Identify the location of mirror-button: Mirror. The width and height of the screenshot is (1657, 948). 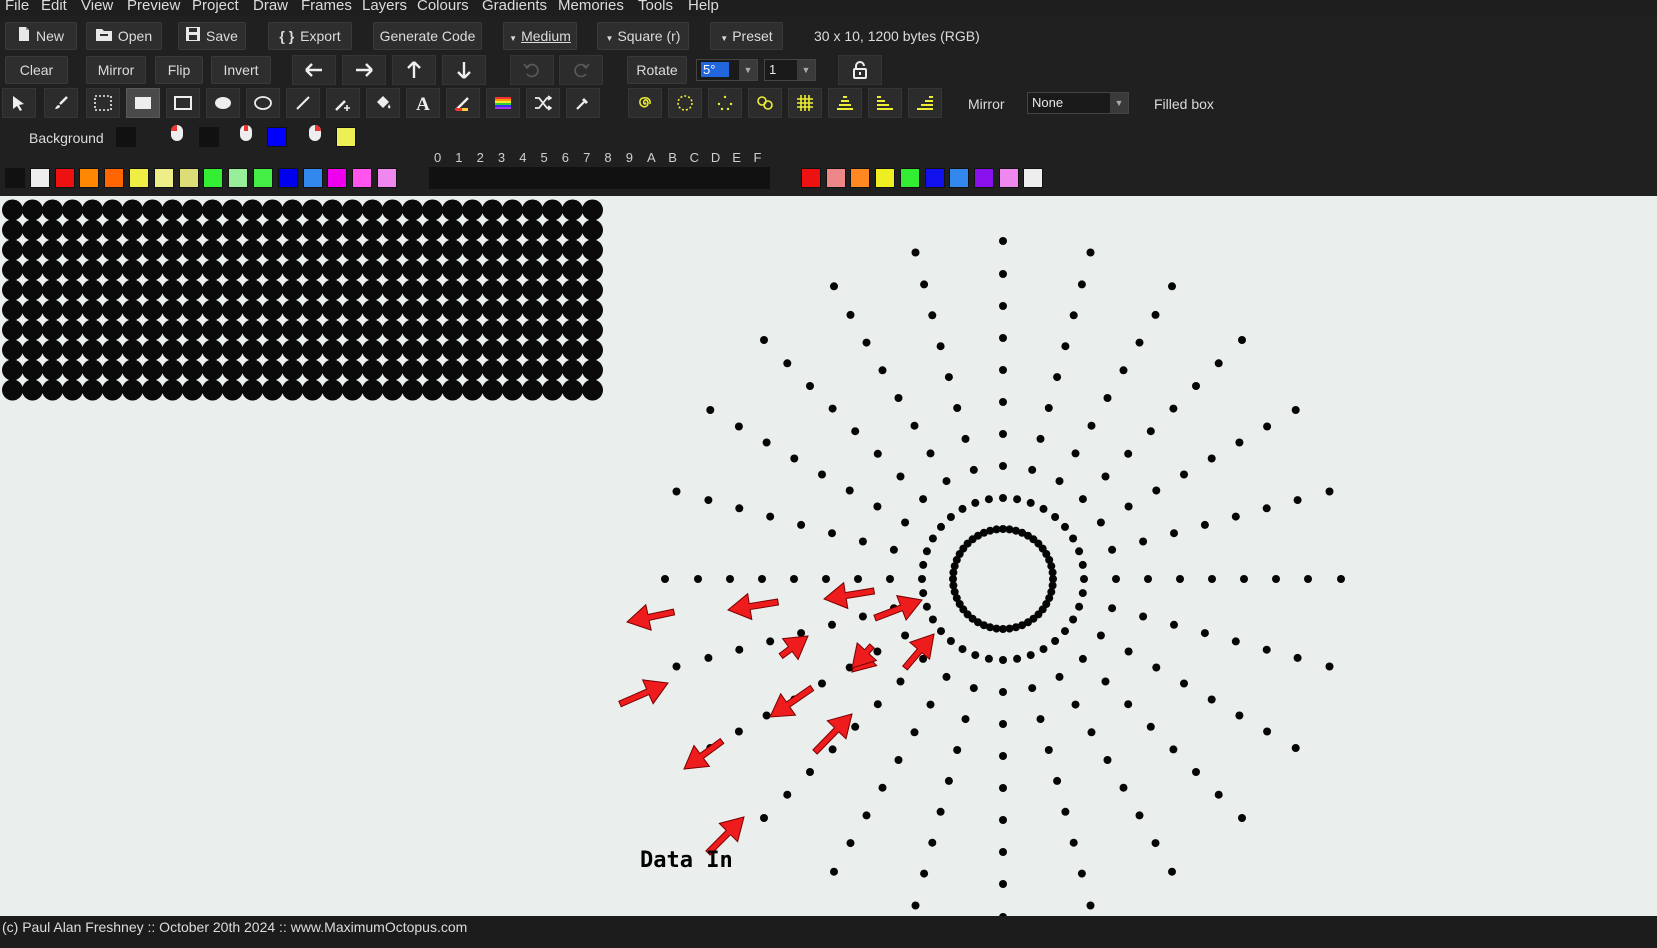
(116, 70).